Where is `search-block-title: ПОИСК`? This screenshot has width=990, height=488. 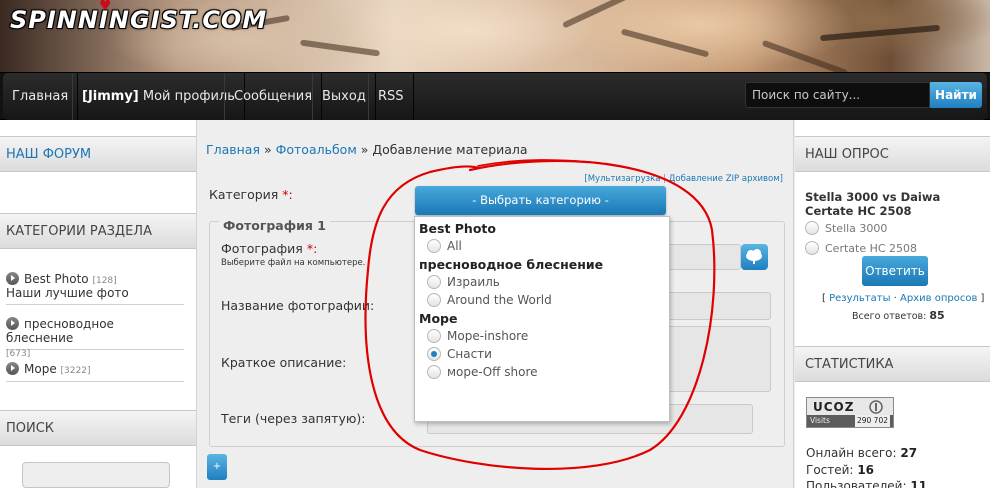
search-block-title: ПОИСК is located at coordinates (98, 428).